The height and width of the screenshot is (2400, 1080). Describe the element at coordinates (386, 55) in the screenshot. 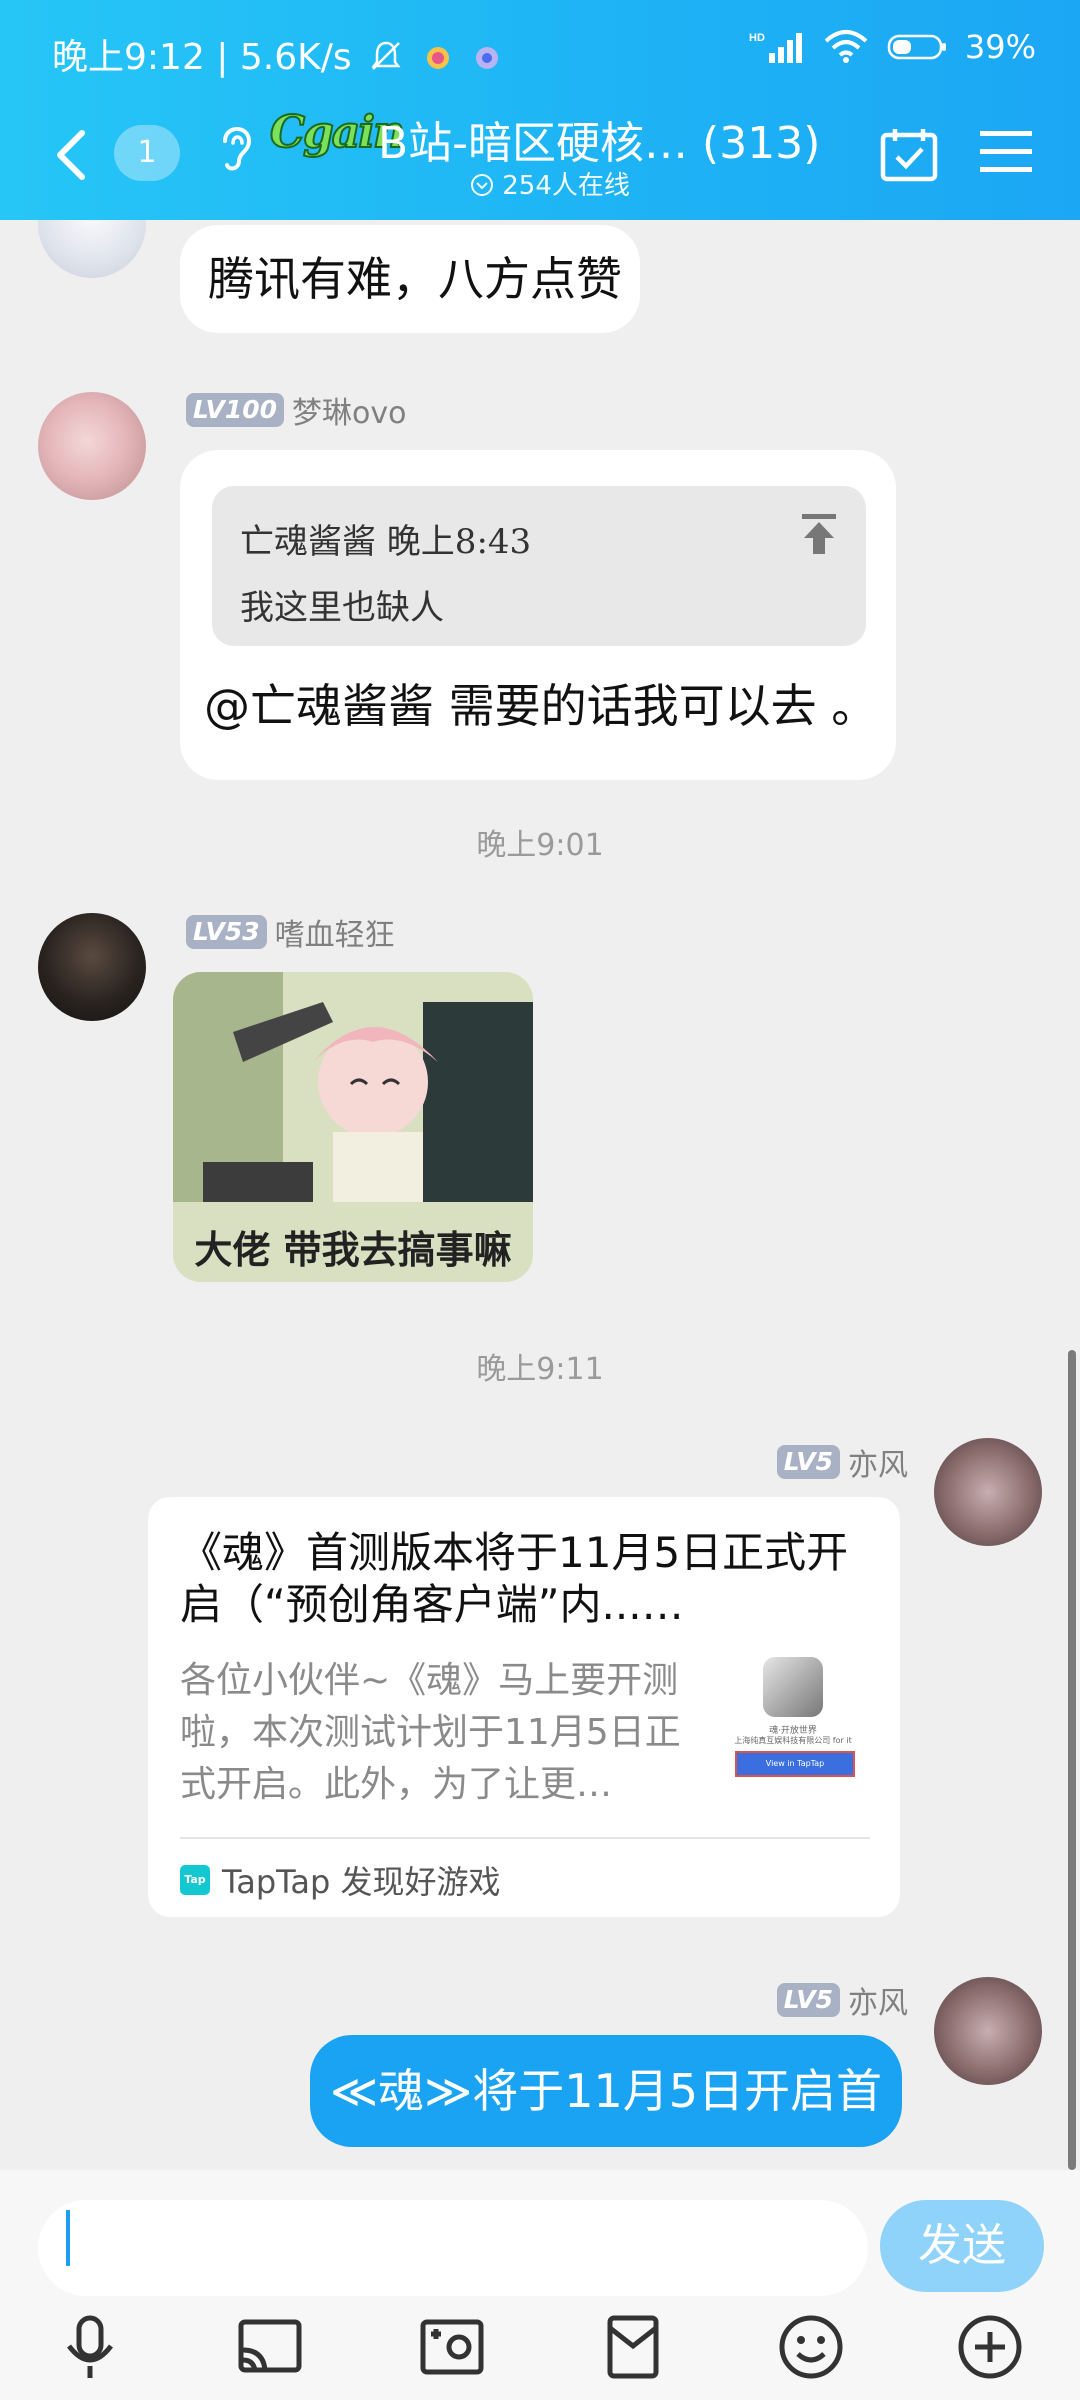

I see `mute-bell-icon` at that location.